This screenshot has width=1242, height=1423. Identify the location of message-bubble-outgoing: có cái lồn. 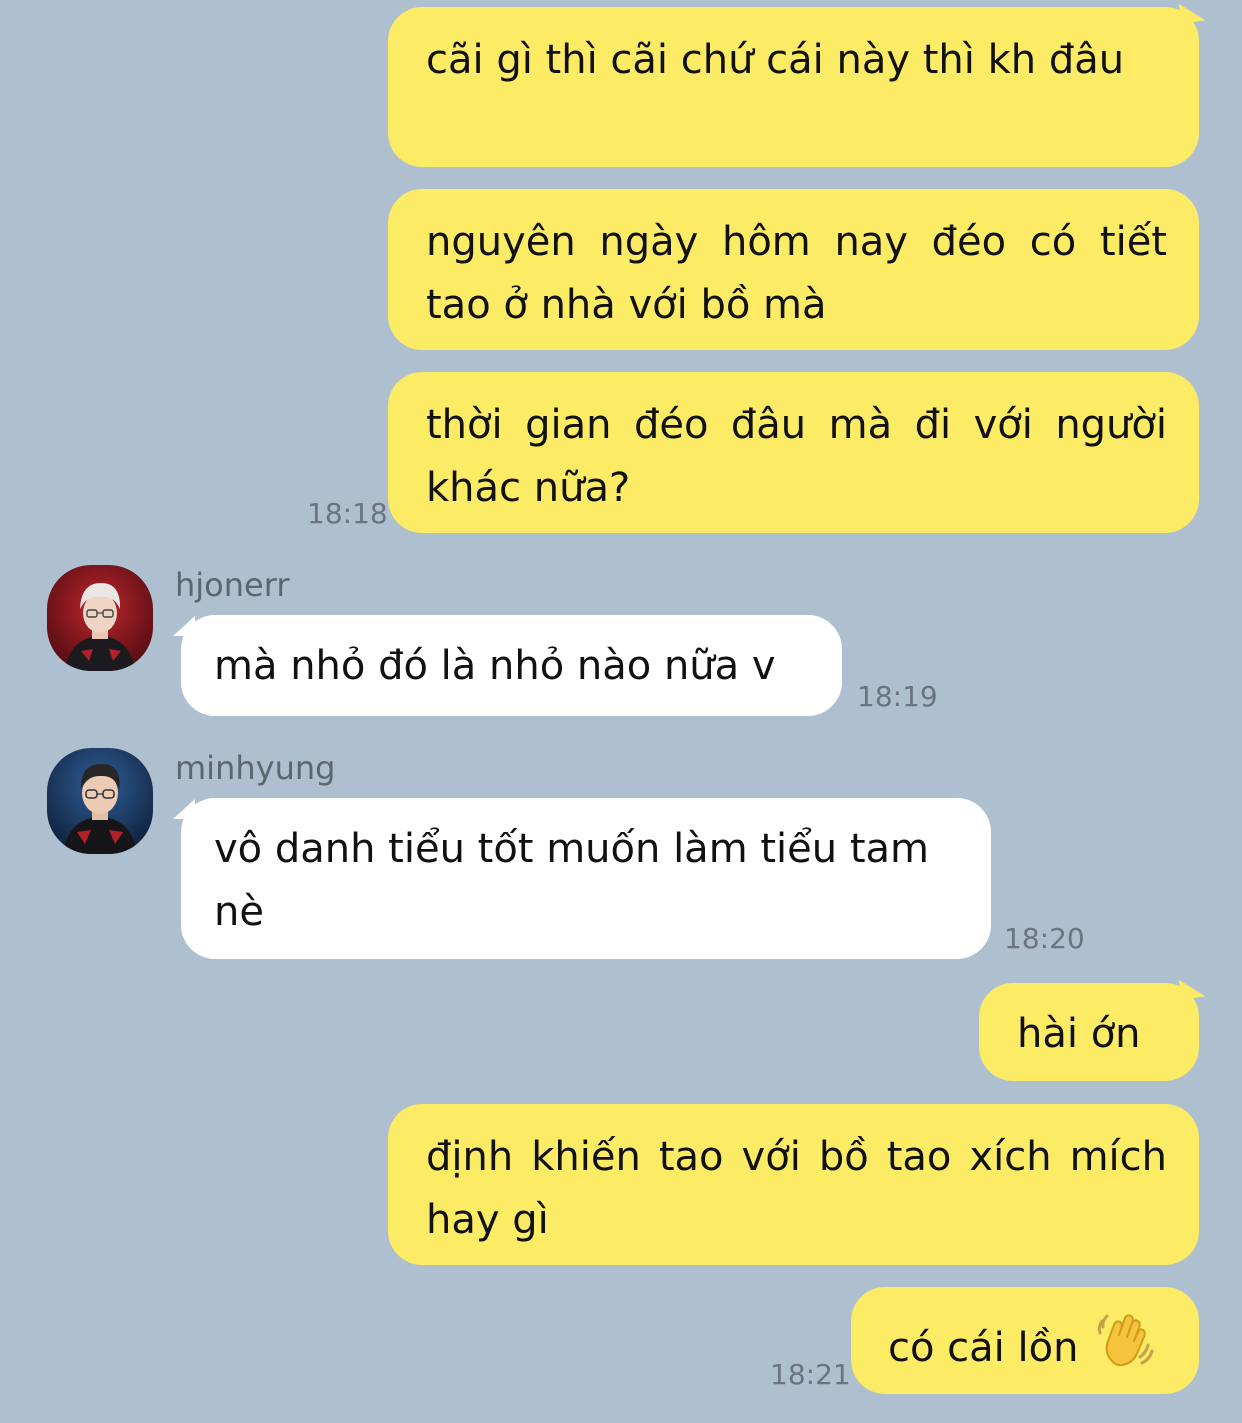
(1025, 1340).